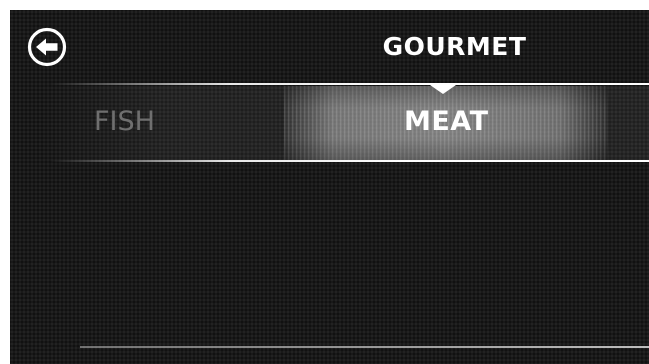  I want to click on page-title: GOURMET, so click(454, 46).